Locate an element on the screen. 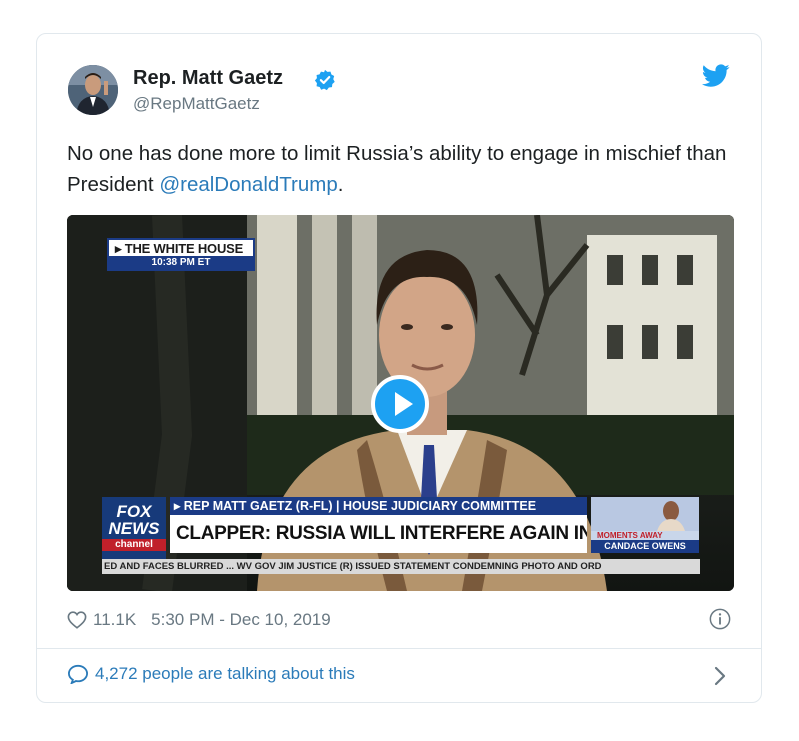 This screenshot has height=741, width=799. twitter-bird-icon is located at coordinates (716, 76).